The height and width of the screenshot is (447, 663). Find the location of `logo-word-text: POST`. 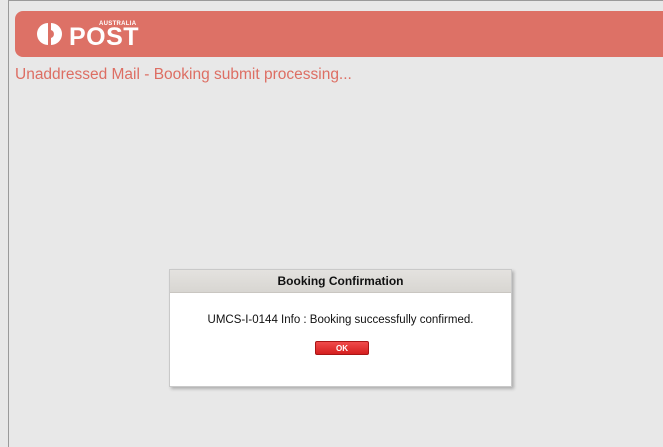

logo-word-text: POST is located at coordinates (104, 37).